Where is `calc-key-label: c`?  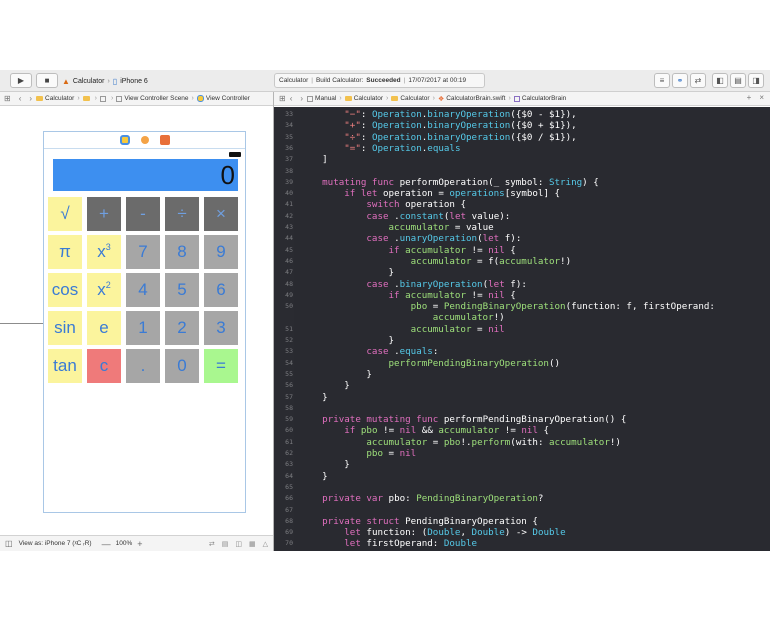 calc-key-label: c is located at coordinates (104, 365).